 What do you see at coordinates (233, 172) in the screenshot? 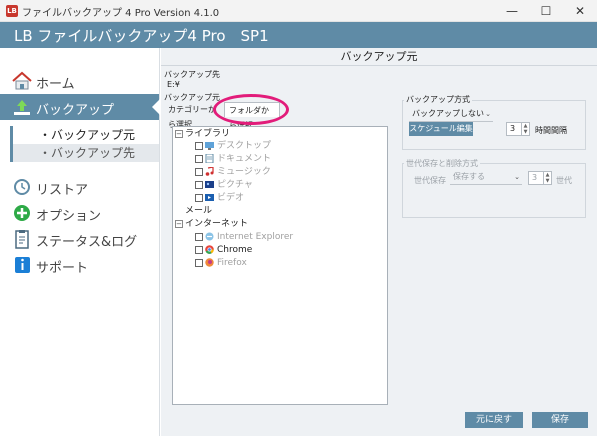
I see `tree-node-music: ミュージック` at bounding box center [233, 172].